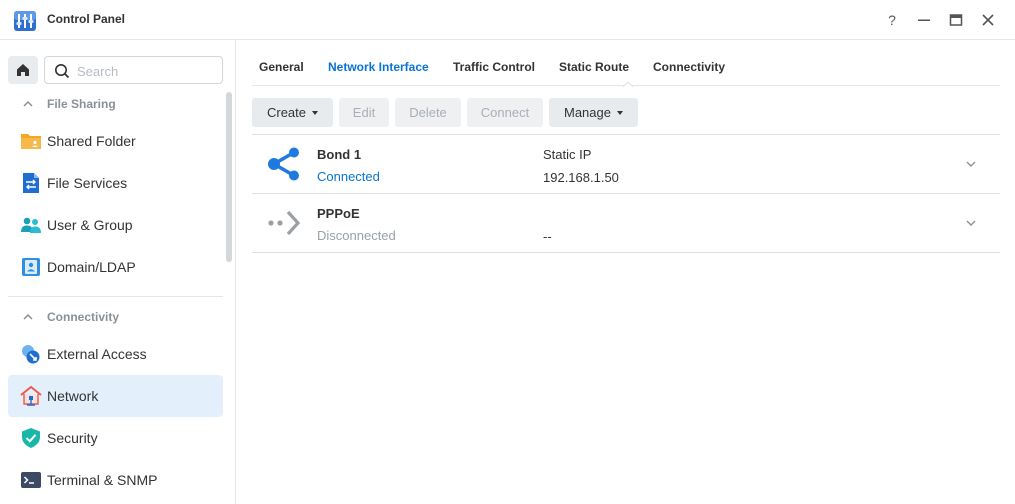 This screenshot has width=1015, height=504. Describe the element at coordinates (286, 112) in the screenshot. I see `create-button-label: Create` at that location.